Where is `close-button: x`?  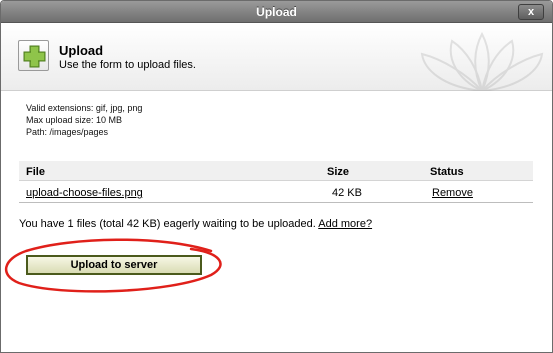
close-button: x is located at coordinates (531, 12).